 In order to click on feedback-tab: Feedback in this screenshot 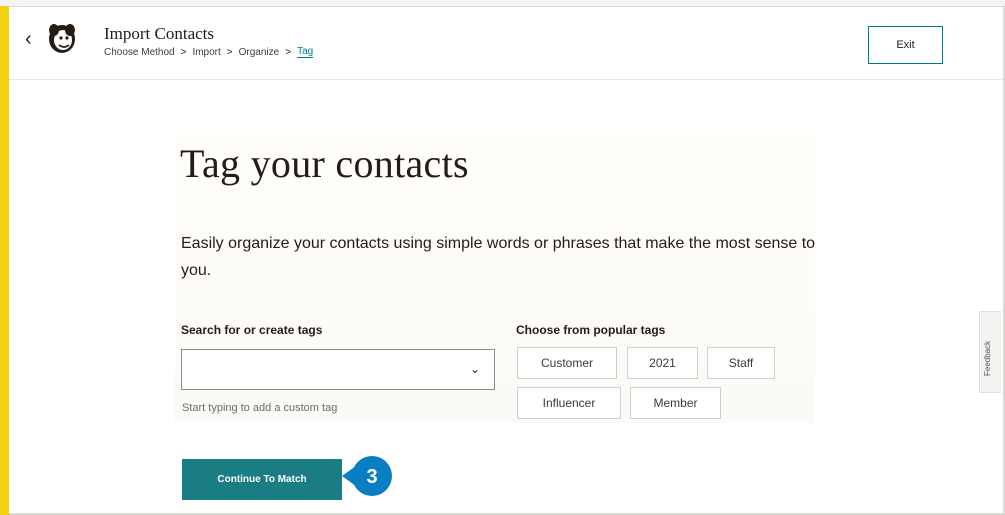, I will do `click(990, 352)`.